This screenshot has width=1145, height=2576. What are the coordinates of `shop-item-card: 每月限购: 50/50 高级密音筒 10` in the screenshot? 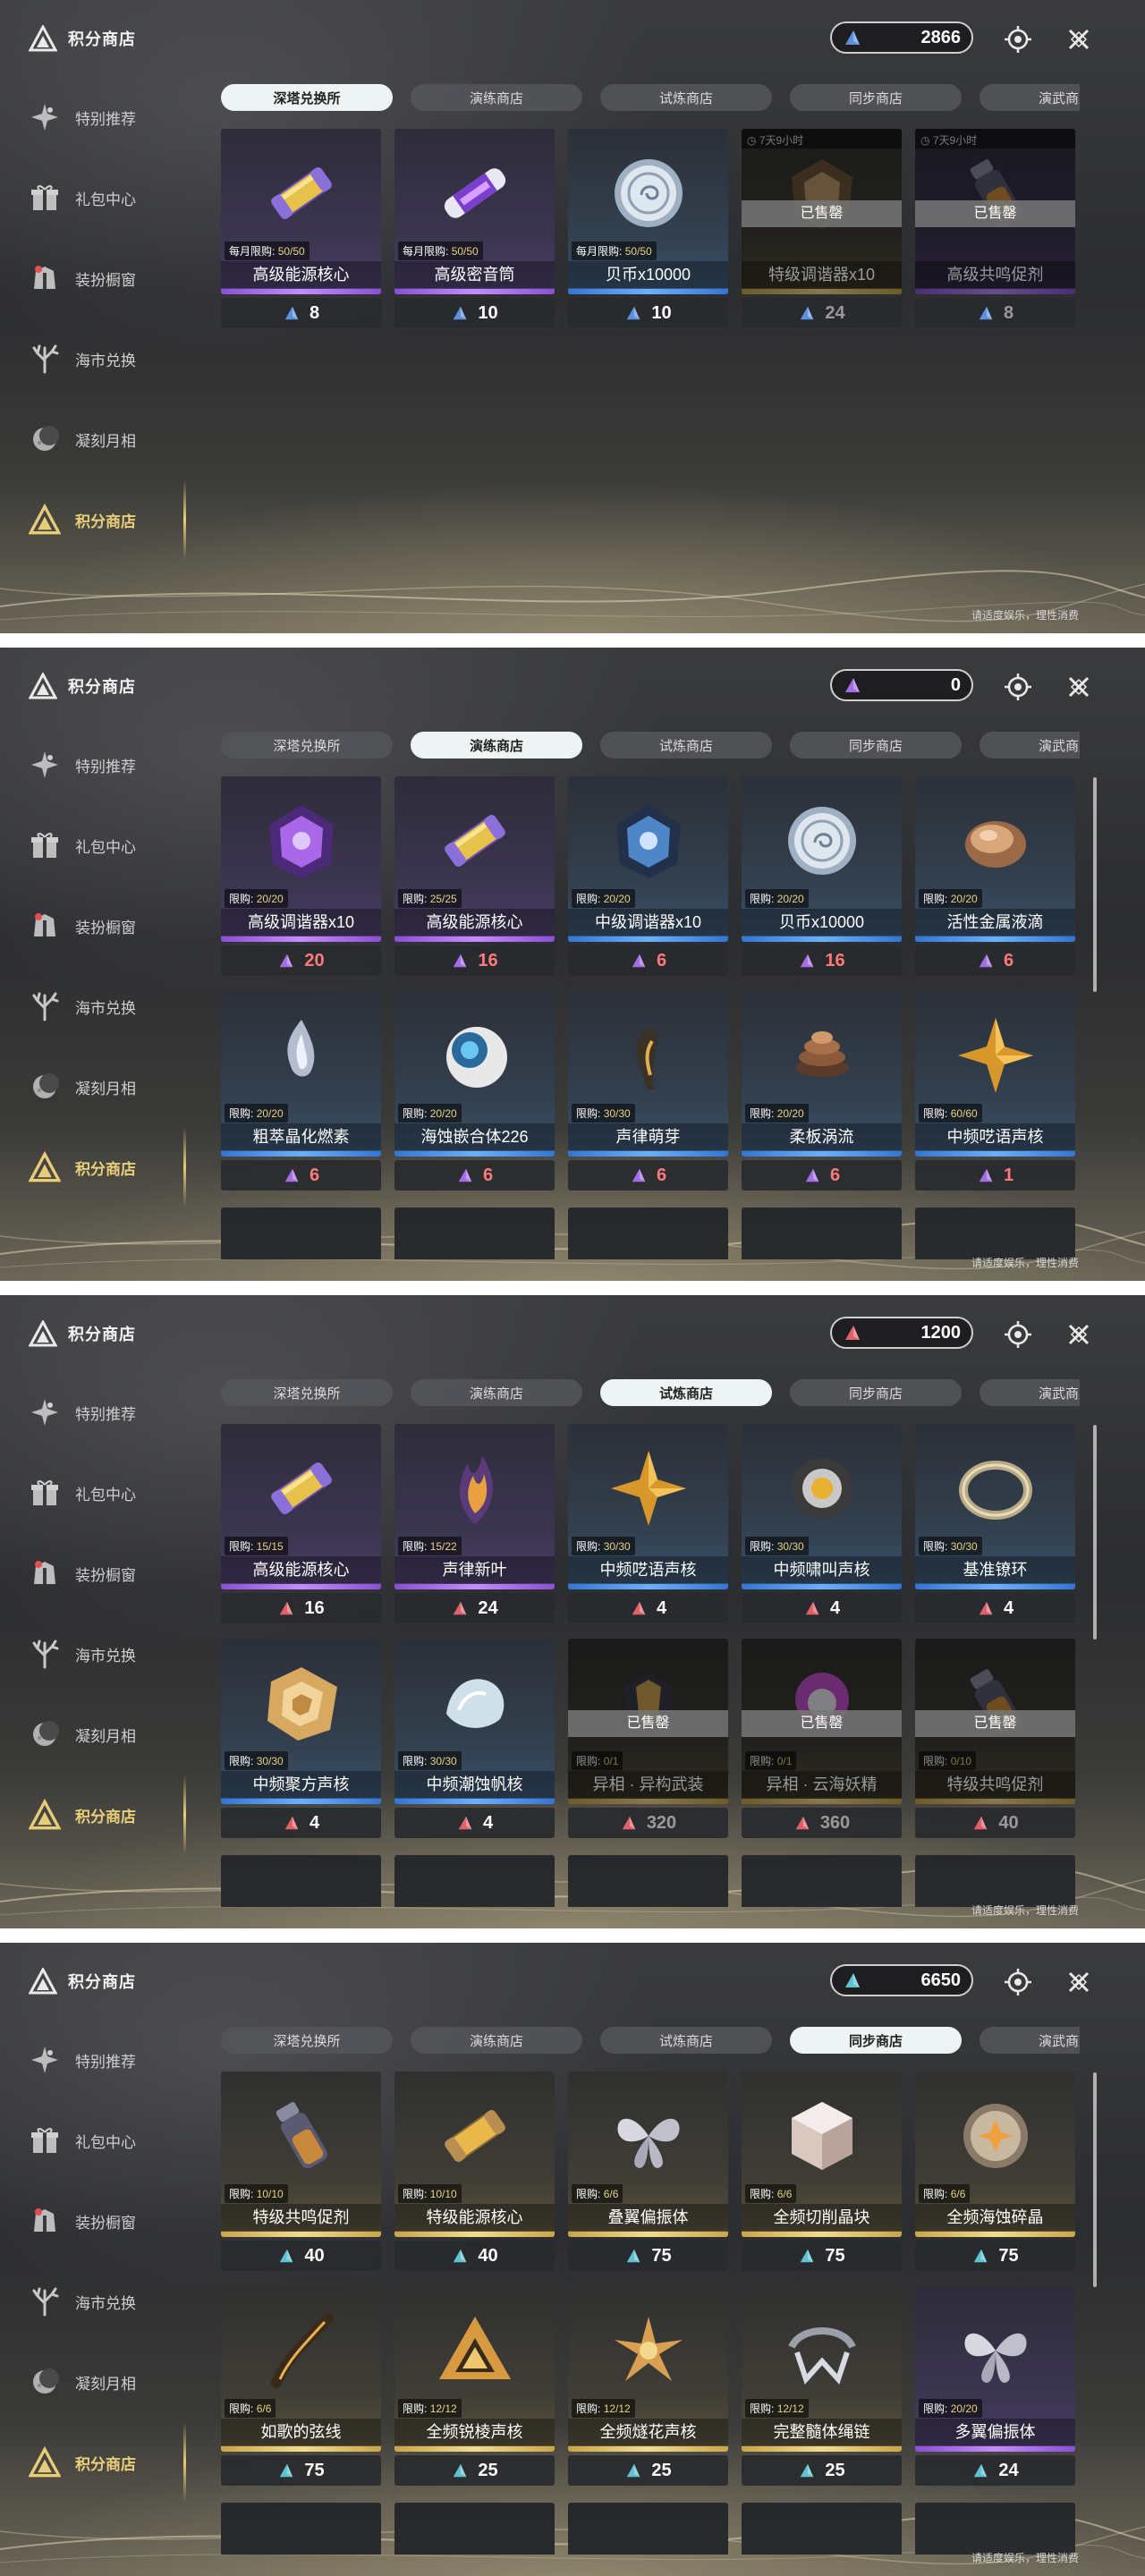 It's located at (474, 228).